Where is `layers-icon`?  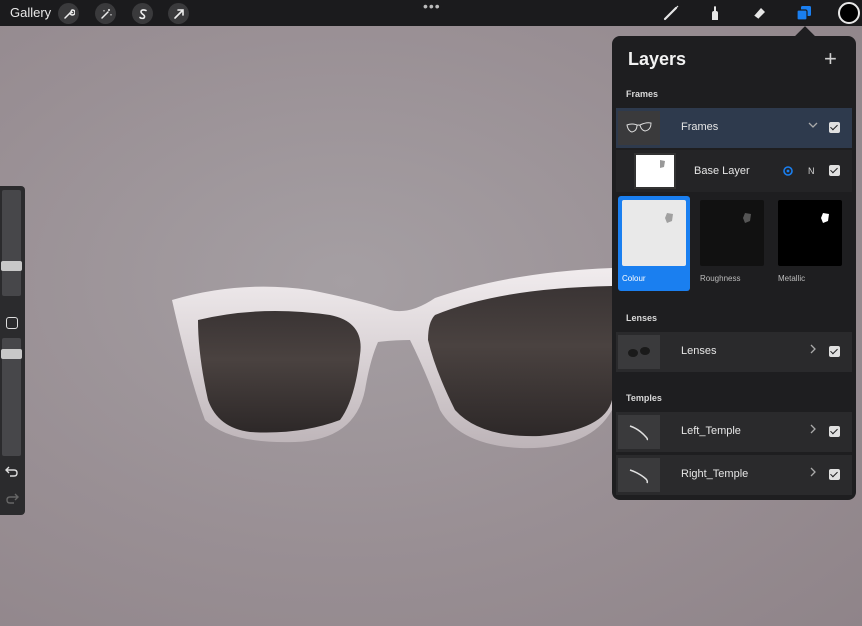 layers-icon is located at coordinates (804, 13).